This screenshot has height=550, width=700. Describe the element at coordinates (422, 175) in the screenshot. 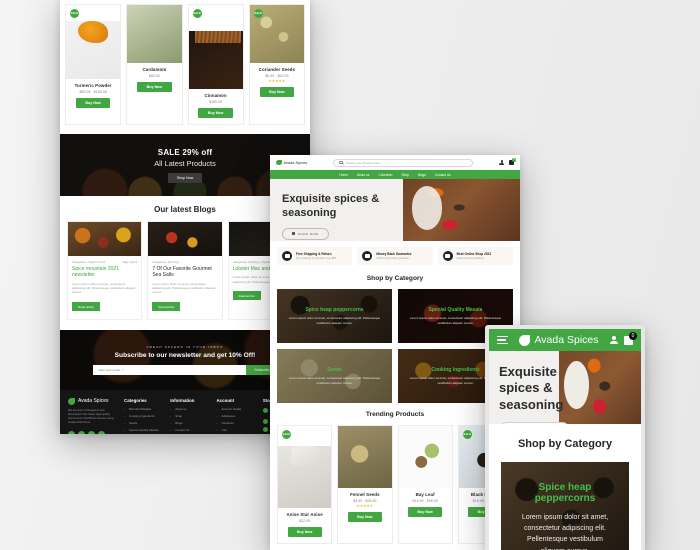

I see `nav-item-blogs: Blogs` at that location.